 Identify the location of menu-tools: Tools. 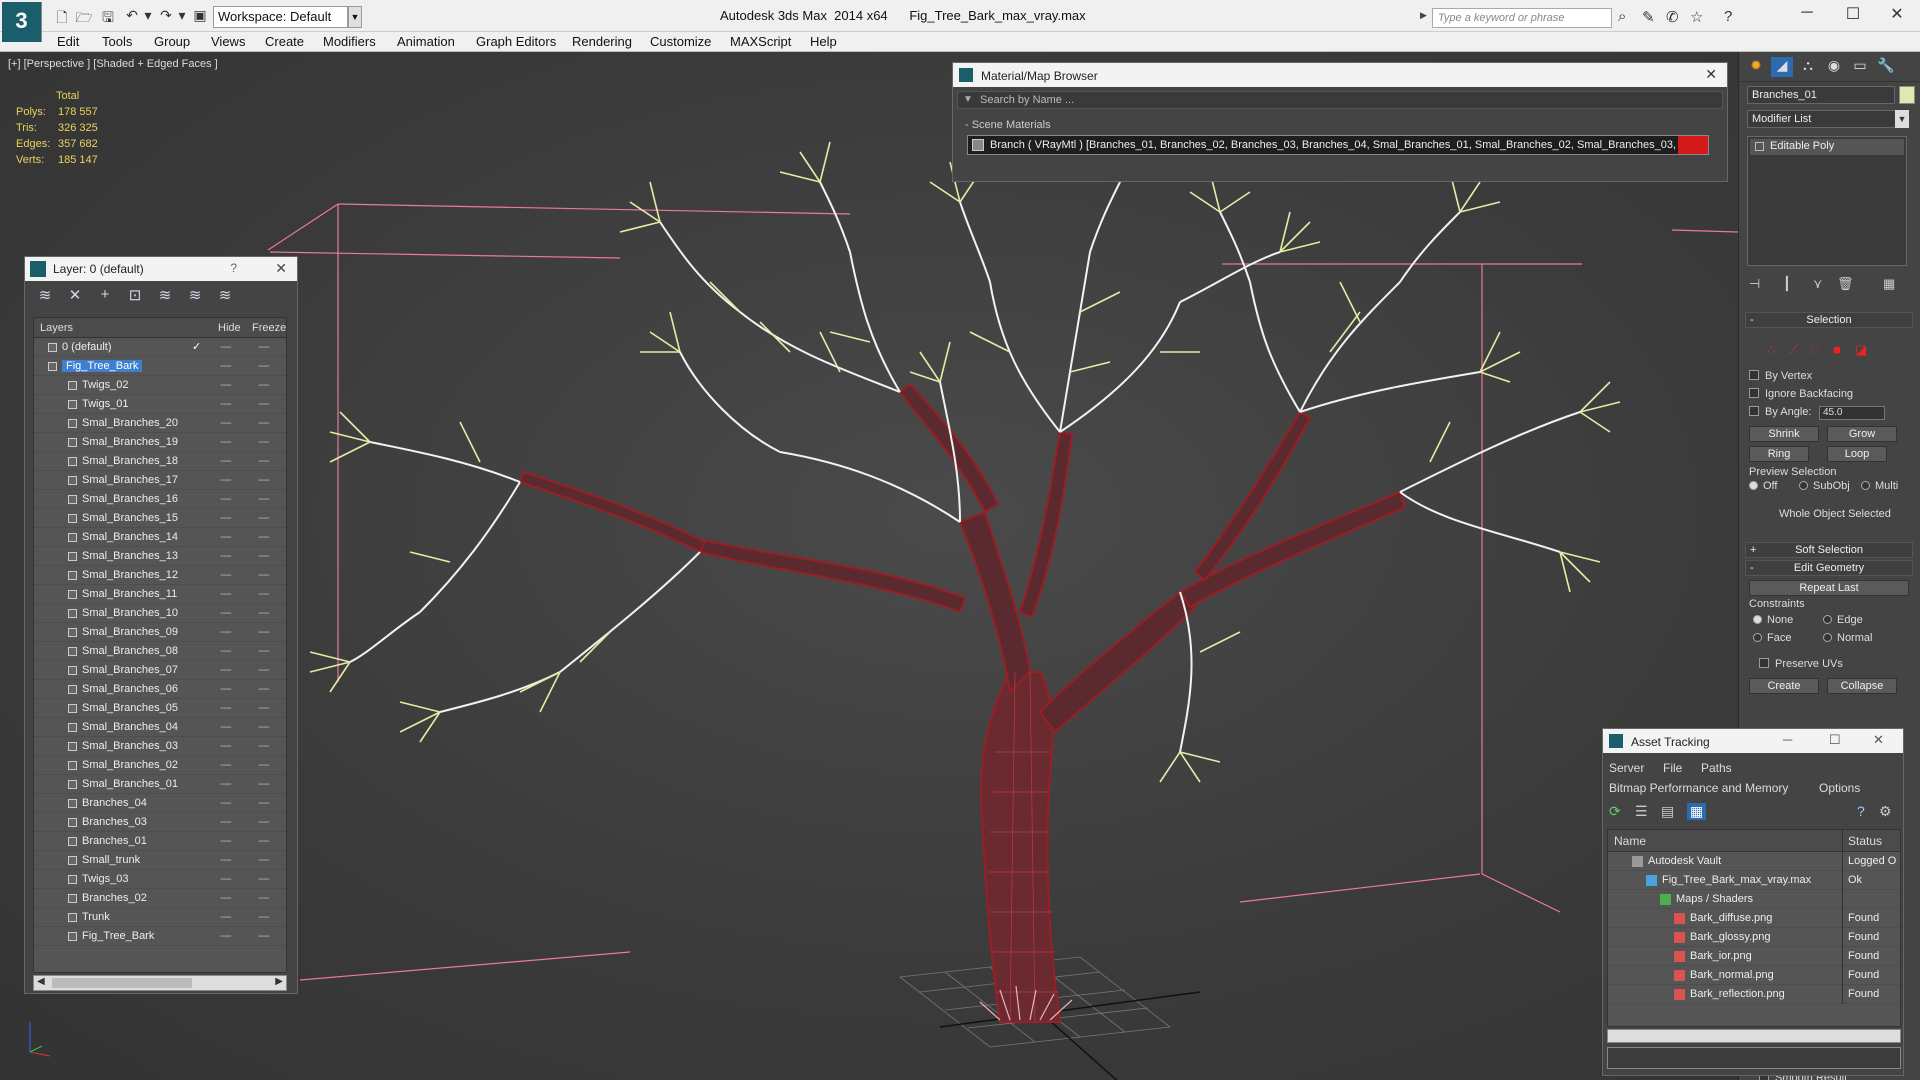
(117, 41).